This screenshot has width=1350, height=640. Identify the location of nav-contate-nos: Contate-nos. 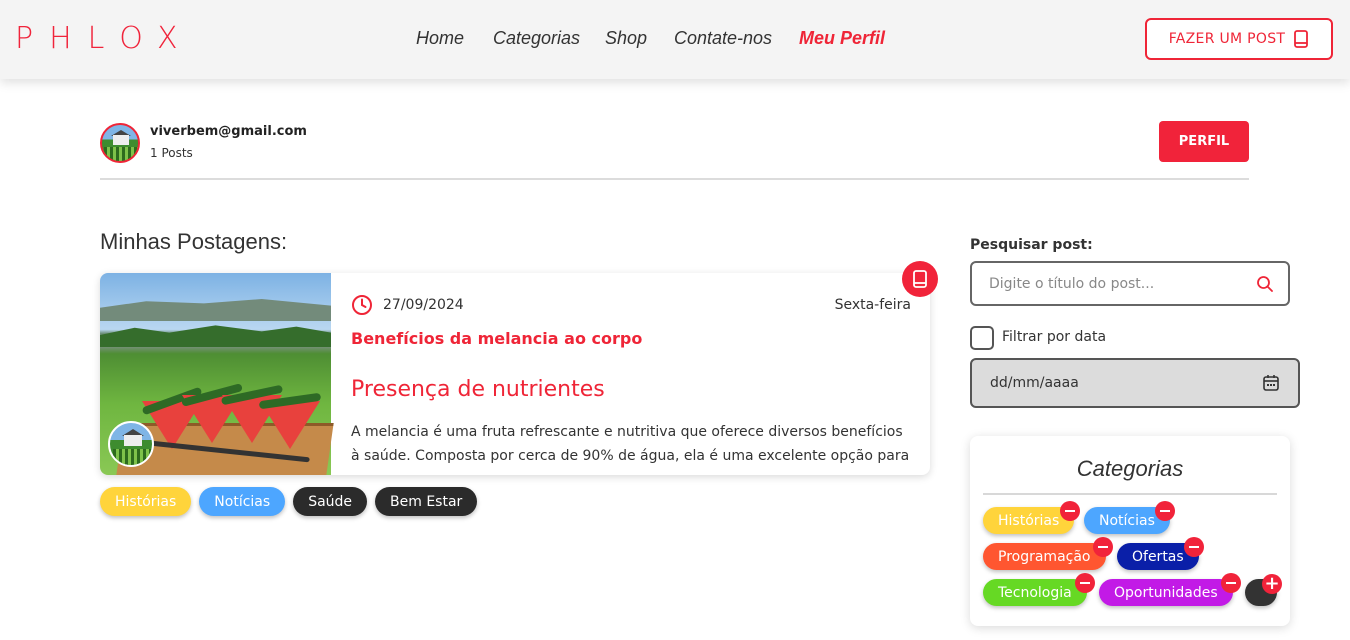
(736, 38).